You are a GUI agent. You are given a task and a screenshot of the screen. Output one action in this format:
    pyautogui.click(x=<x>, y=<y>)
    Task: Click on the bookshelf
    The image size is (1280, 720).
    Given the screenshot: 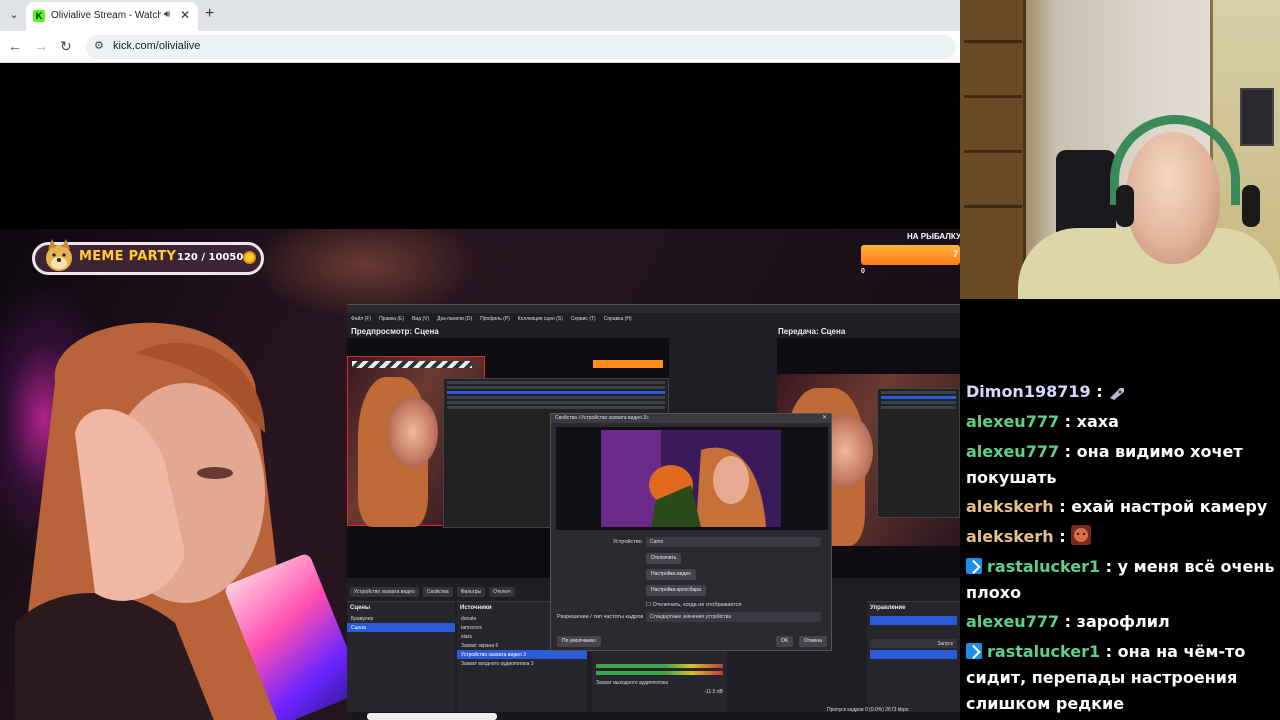 What is the action you would take?
    pyautogui.click(x=993, y=149)
    